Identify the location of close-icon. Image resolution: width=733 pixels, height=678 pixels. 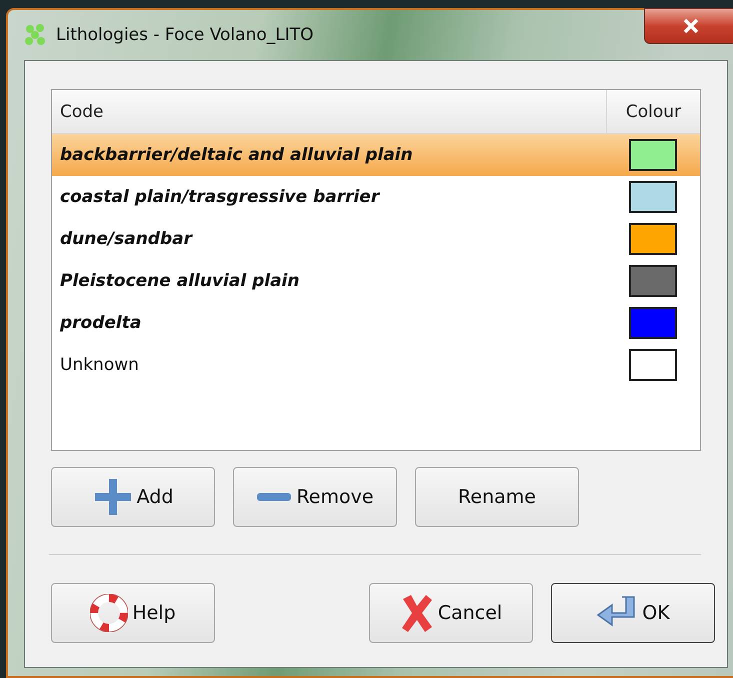
(691, 26).